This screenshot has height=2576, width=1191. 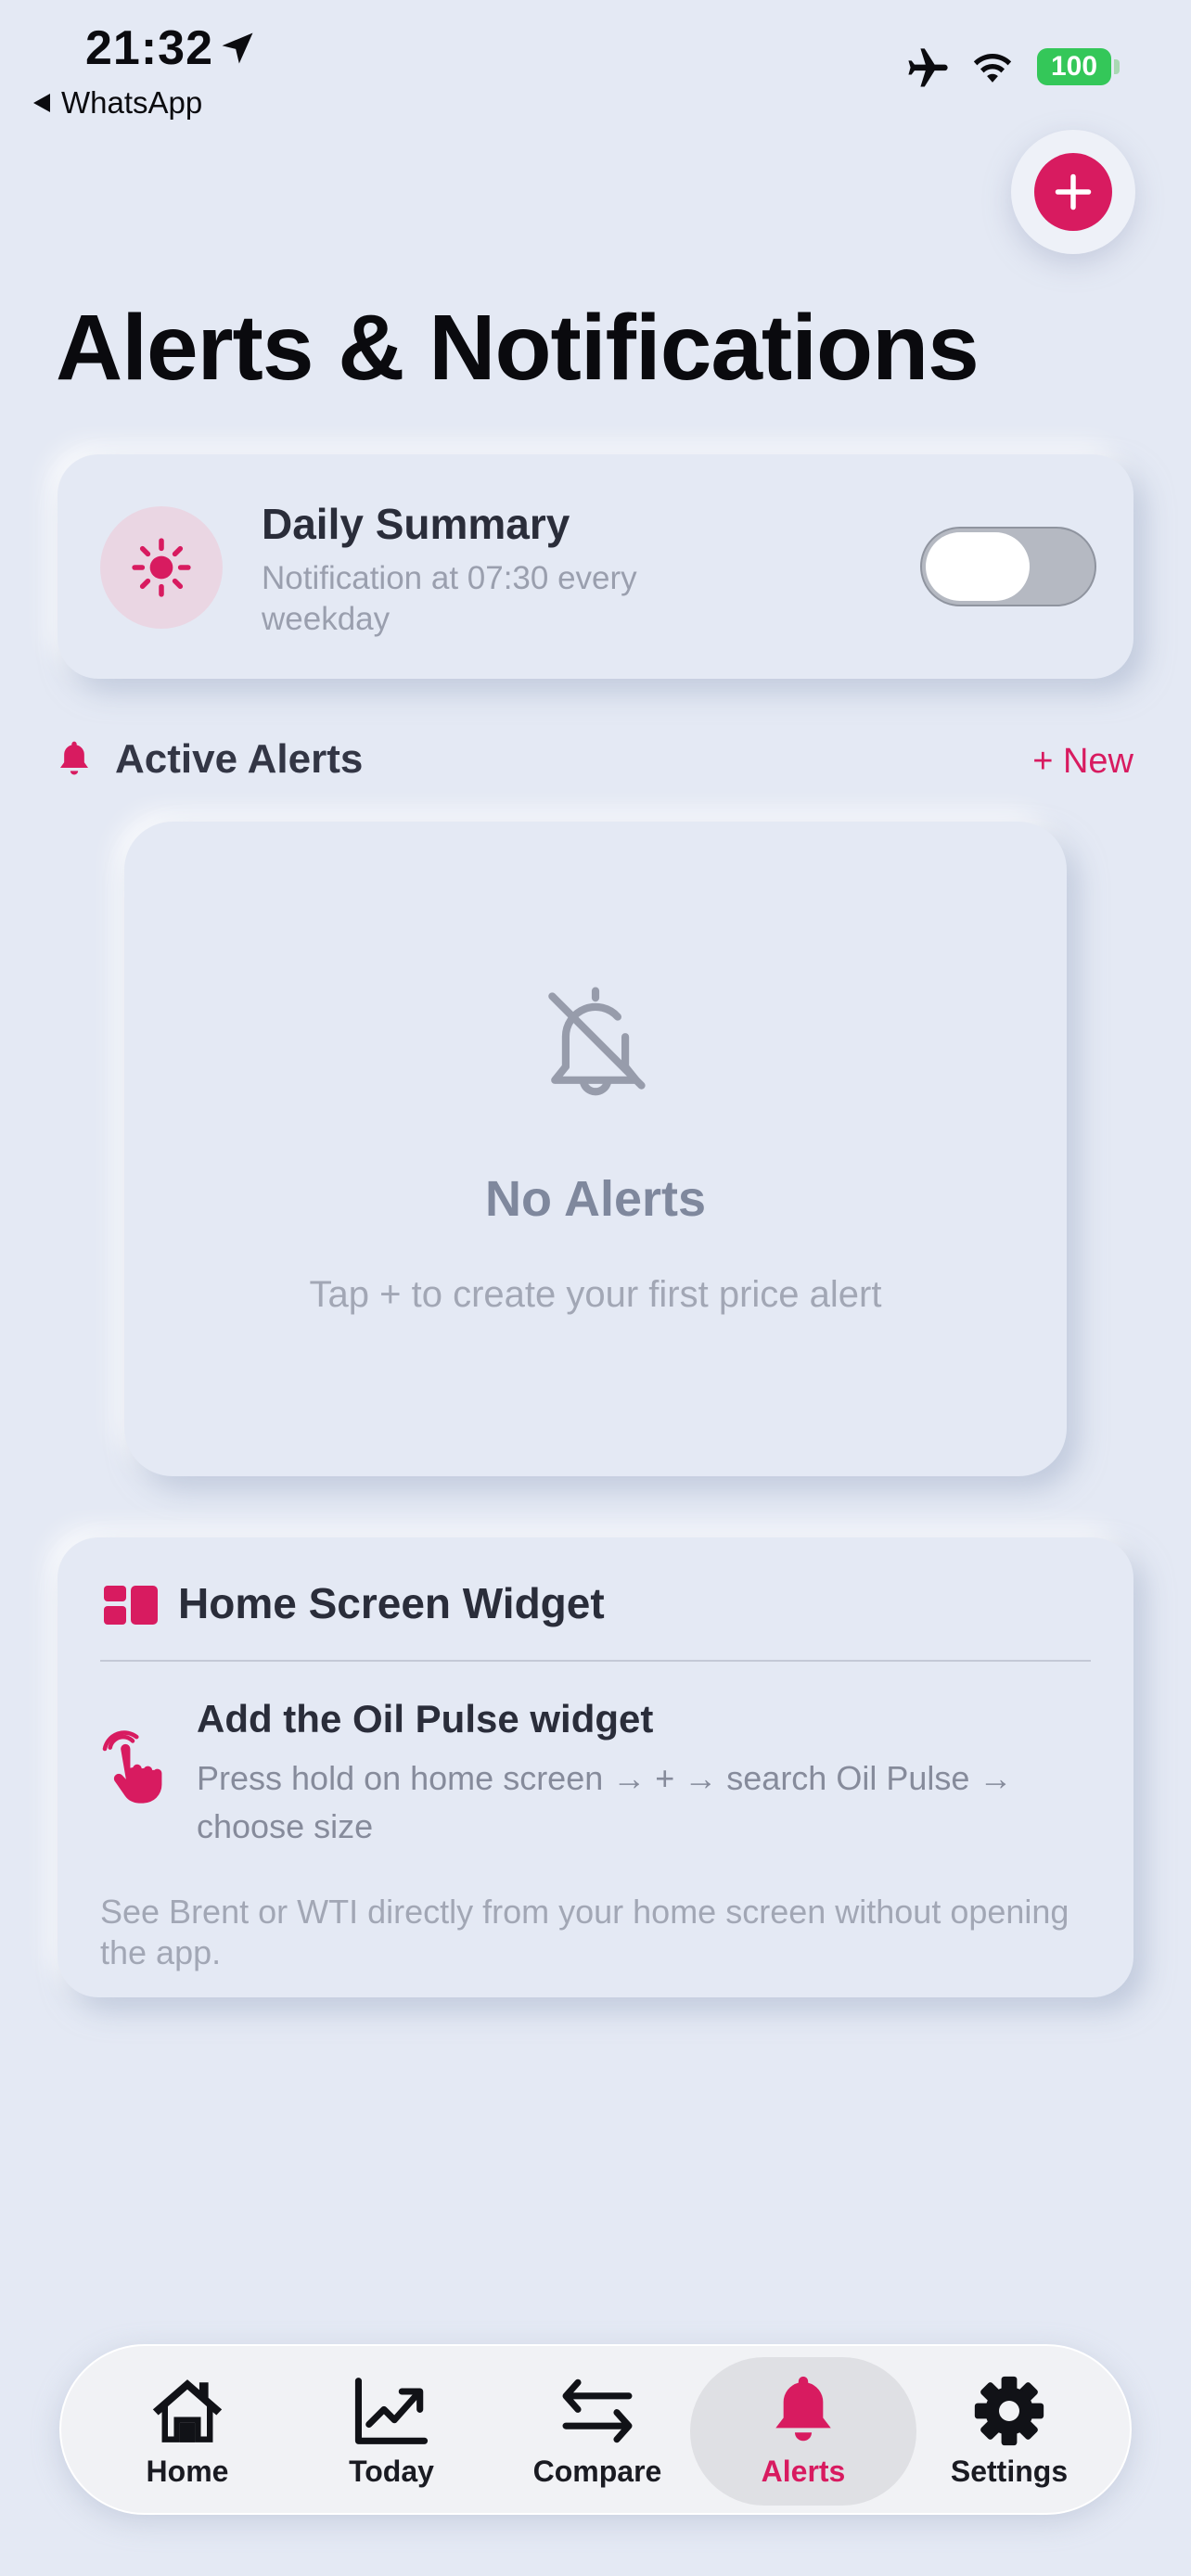 What do you see at coordinates (597, 2410) in the screenshot?
I see `arrows-swap-icon` at bounding box center [597, 2410].